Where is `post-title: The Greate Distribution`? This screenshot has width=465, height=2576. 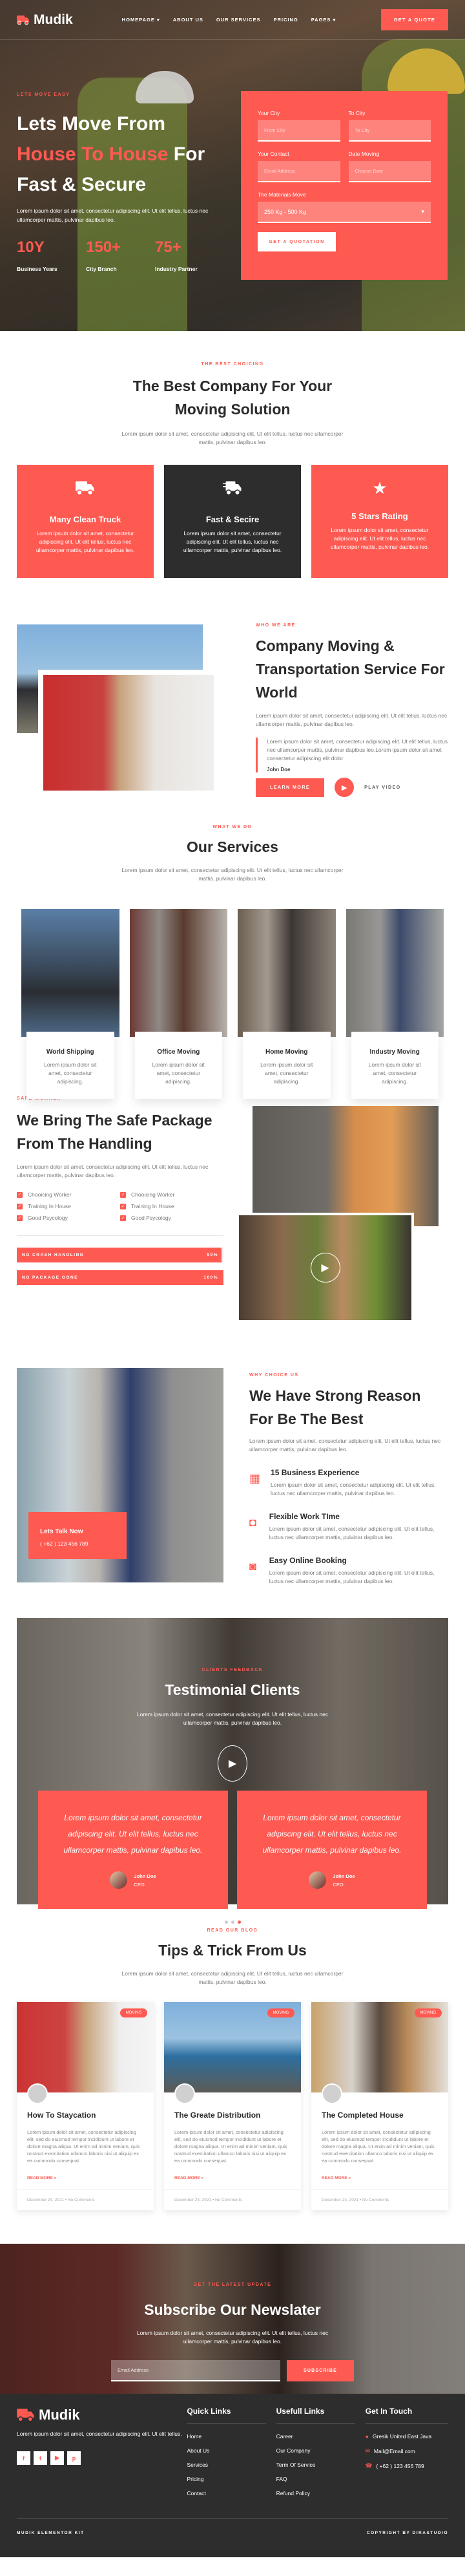 post-title: The Greate Distribution is located at coordinates (232, 2115).